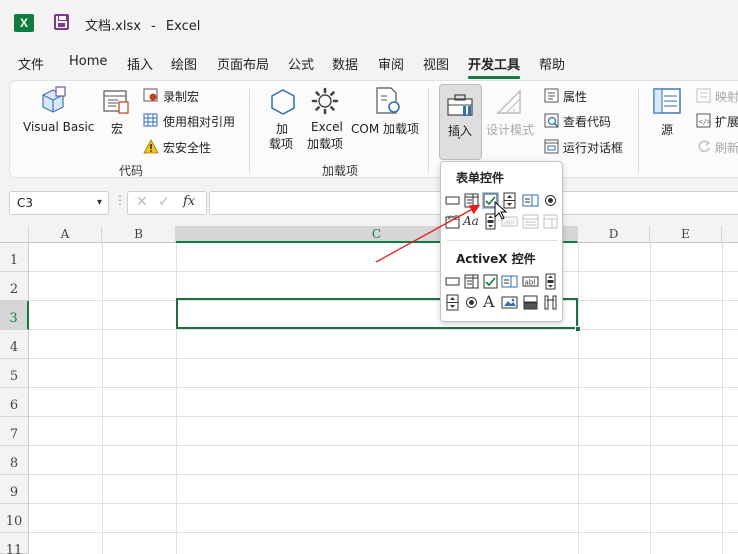  I want to click on activex-option-button-icon, so click(471, 302).